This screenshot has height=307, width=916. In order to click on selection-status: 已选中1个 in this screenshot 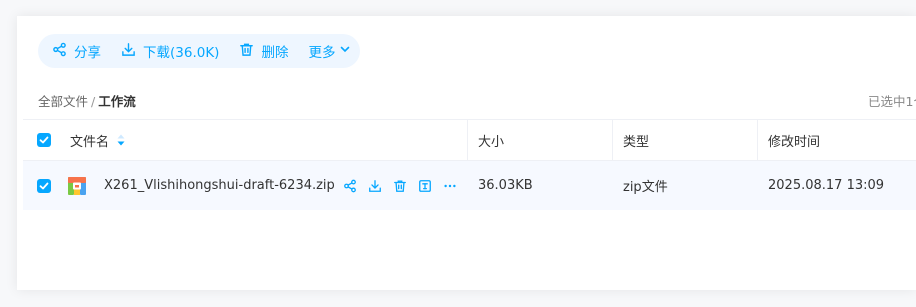, I will do `click(892, 101)`.